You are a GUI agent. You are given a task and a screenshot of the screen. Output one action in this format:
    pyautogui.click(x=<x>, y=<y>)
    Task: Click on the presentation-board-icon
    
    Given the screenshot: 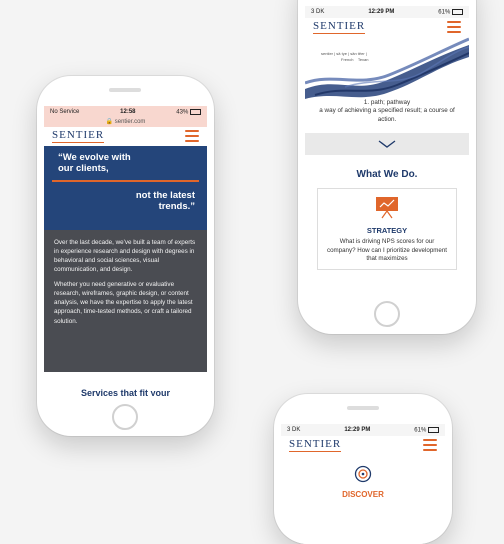 What is the action you would take?
    pyautogui.click(x=387, y=207)
    